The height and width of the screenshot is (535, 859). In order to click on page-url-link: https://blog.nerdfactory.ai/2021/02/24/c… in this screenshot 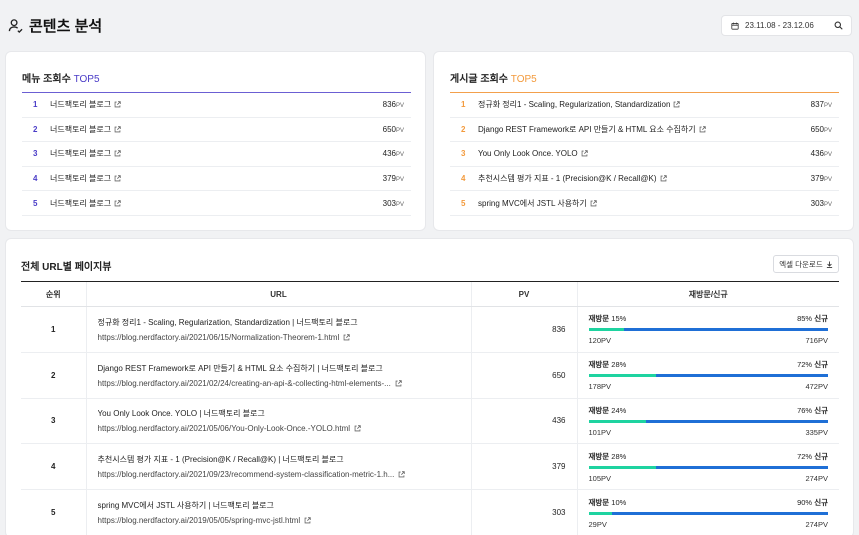, I will do `click(277, 383)`.